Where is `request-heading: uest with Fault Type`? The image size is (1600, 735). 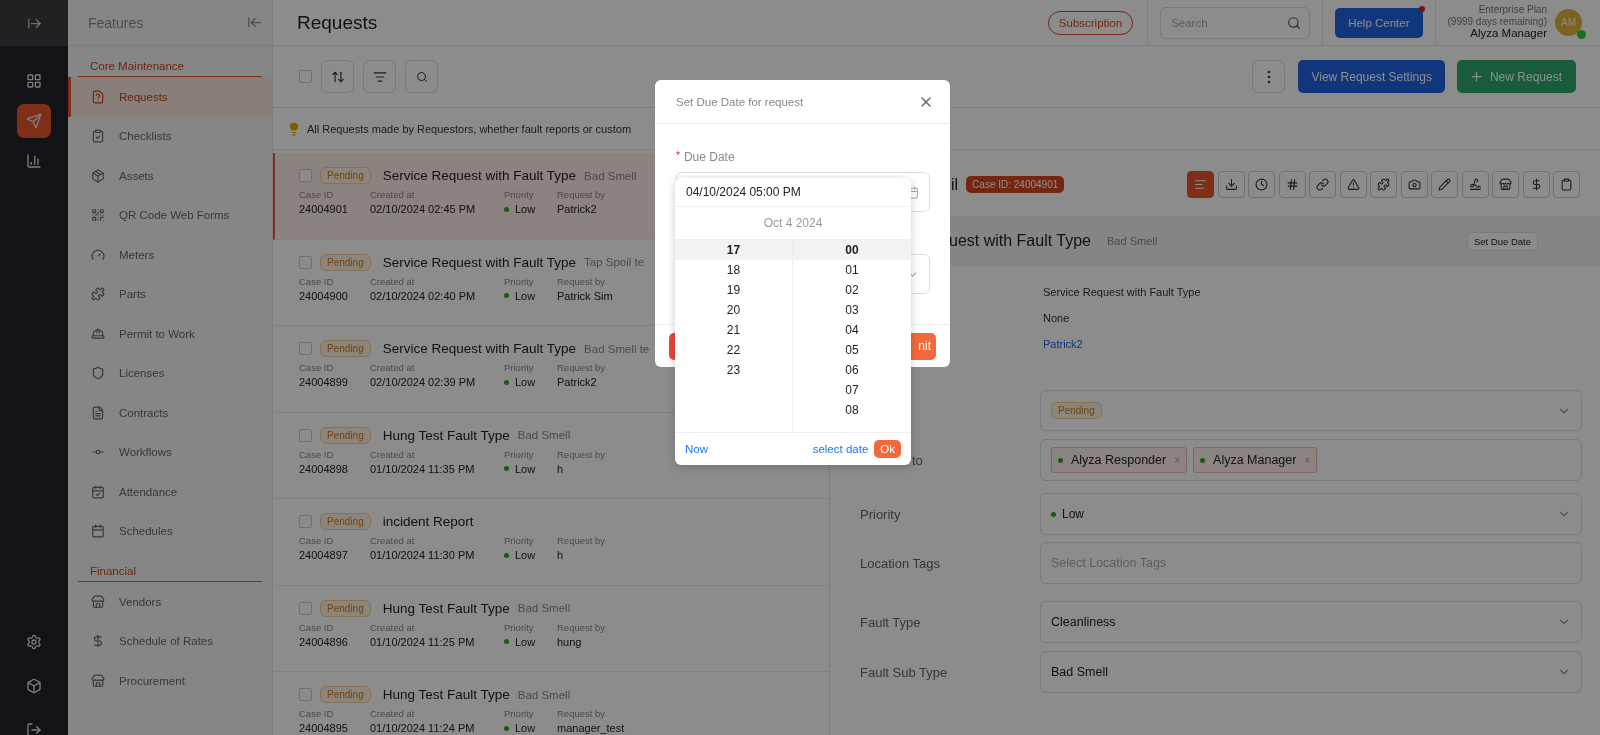
request-heading: uest with Fault Type is located at coordinates (1020, 241).